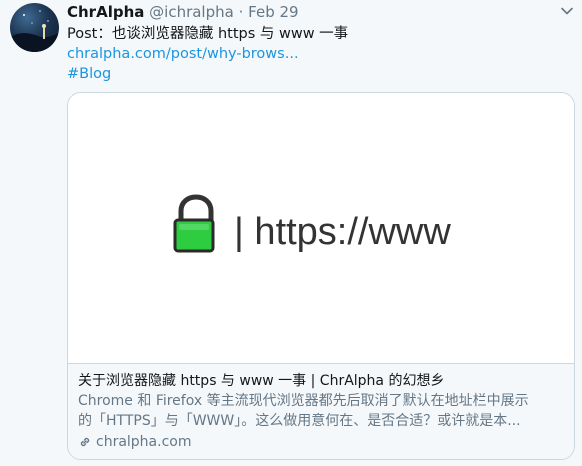  Describe the element at coordinates (144, 442) in the screenshot. I see `card-domain-text: chralpha.com` at that location.